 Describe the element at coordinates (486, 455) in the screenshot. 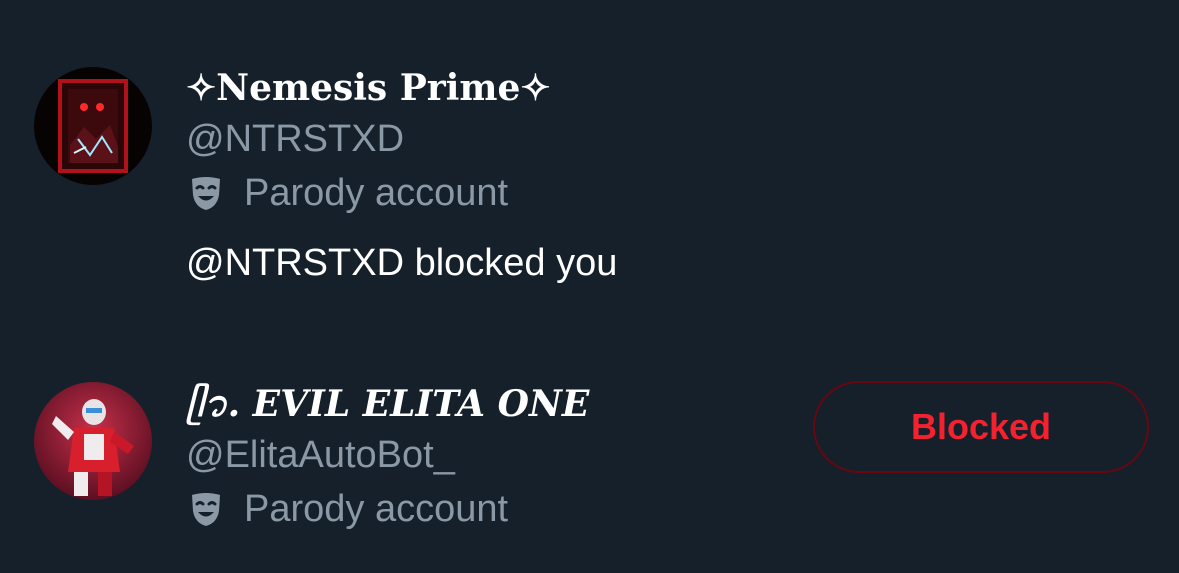

I see `user-handle: @ElitaAutoBot_` at that location.